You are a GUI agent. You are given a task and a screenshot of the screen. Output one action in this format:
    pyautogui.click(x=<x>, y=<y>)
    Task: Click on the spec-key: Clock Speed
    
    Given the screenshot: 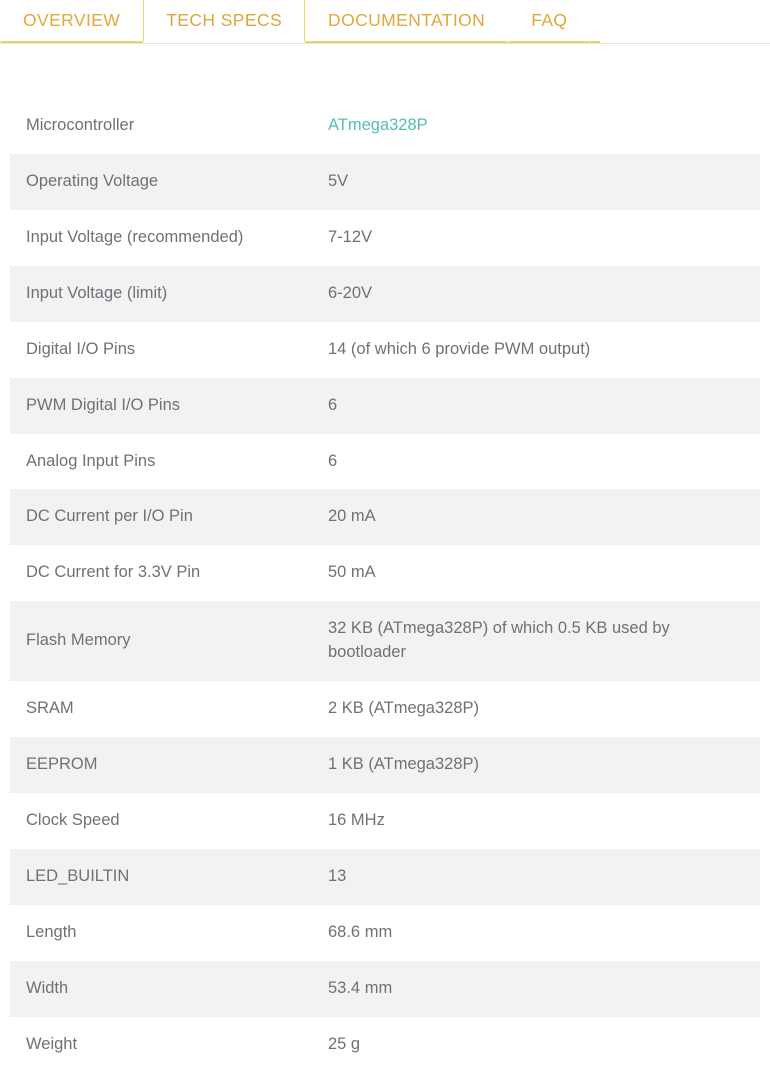 What is the action you would take?
    pyautogui.click(x=73, y=819)
    